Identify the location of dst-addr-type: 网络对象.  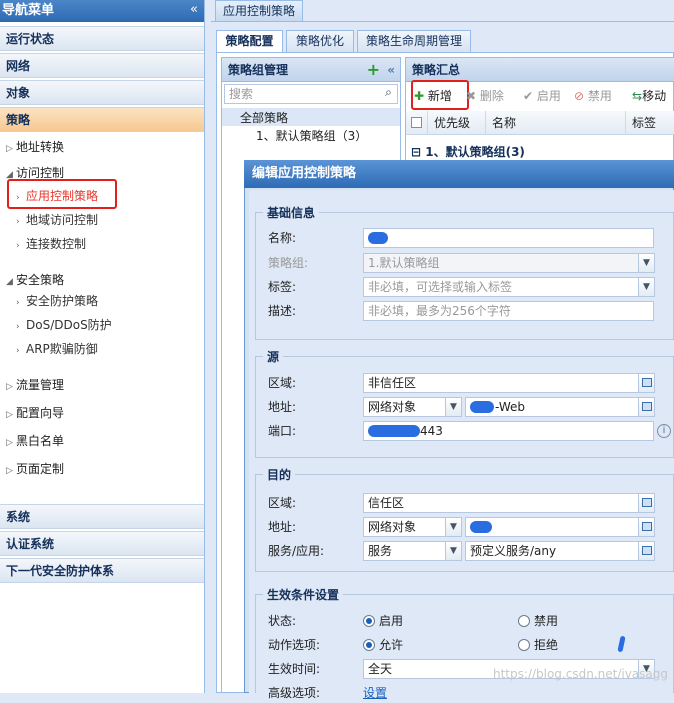
(404, 527).